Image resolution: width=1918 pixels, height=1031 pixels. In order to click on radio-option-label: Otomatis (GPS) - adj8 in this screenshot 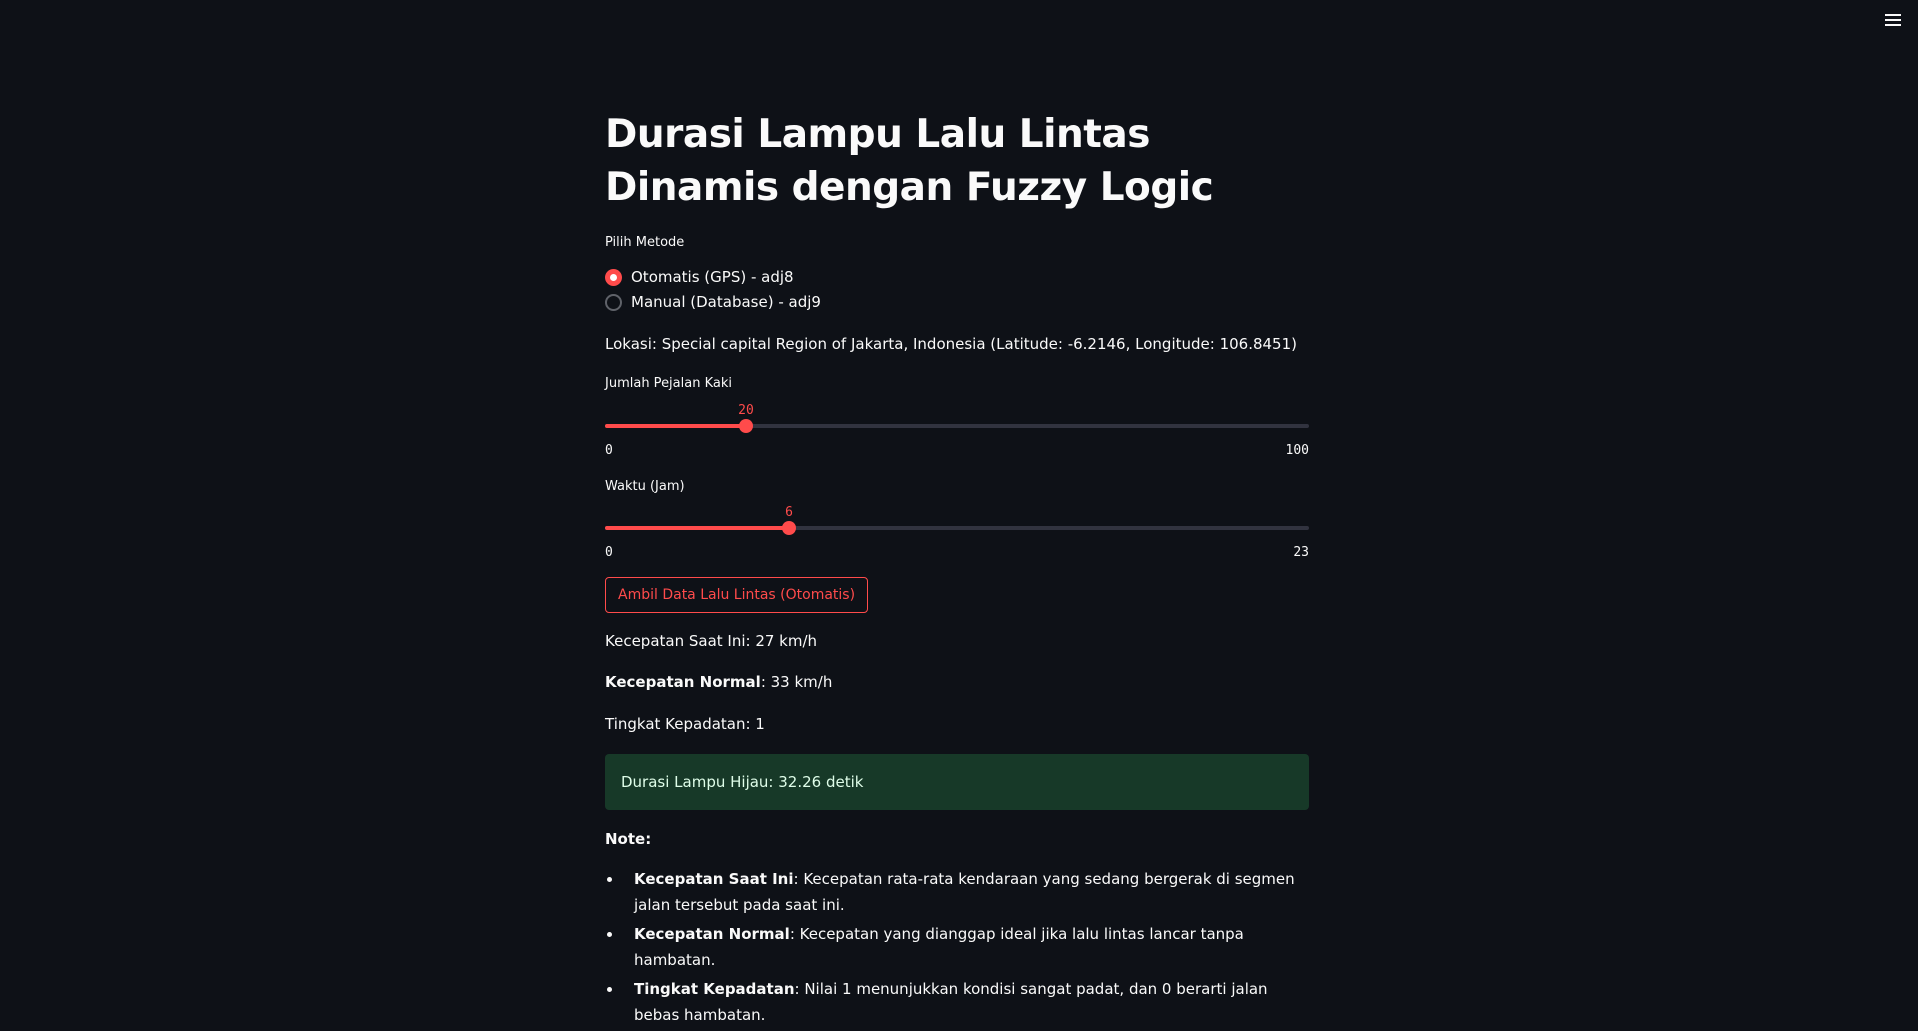, I will do `click(712, 277)`.